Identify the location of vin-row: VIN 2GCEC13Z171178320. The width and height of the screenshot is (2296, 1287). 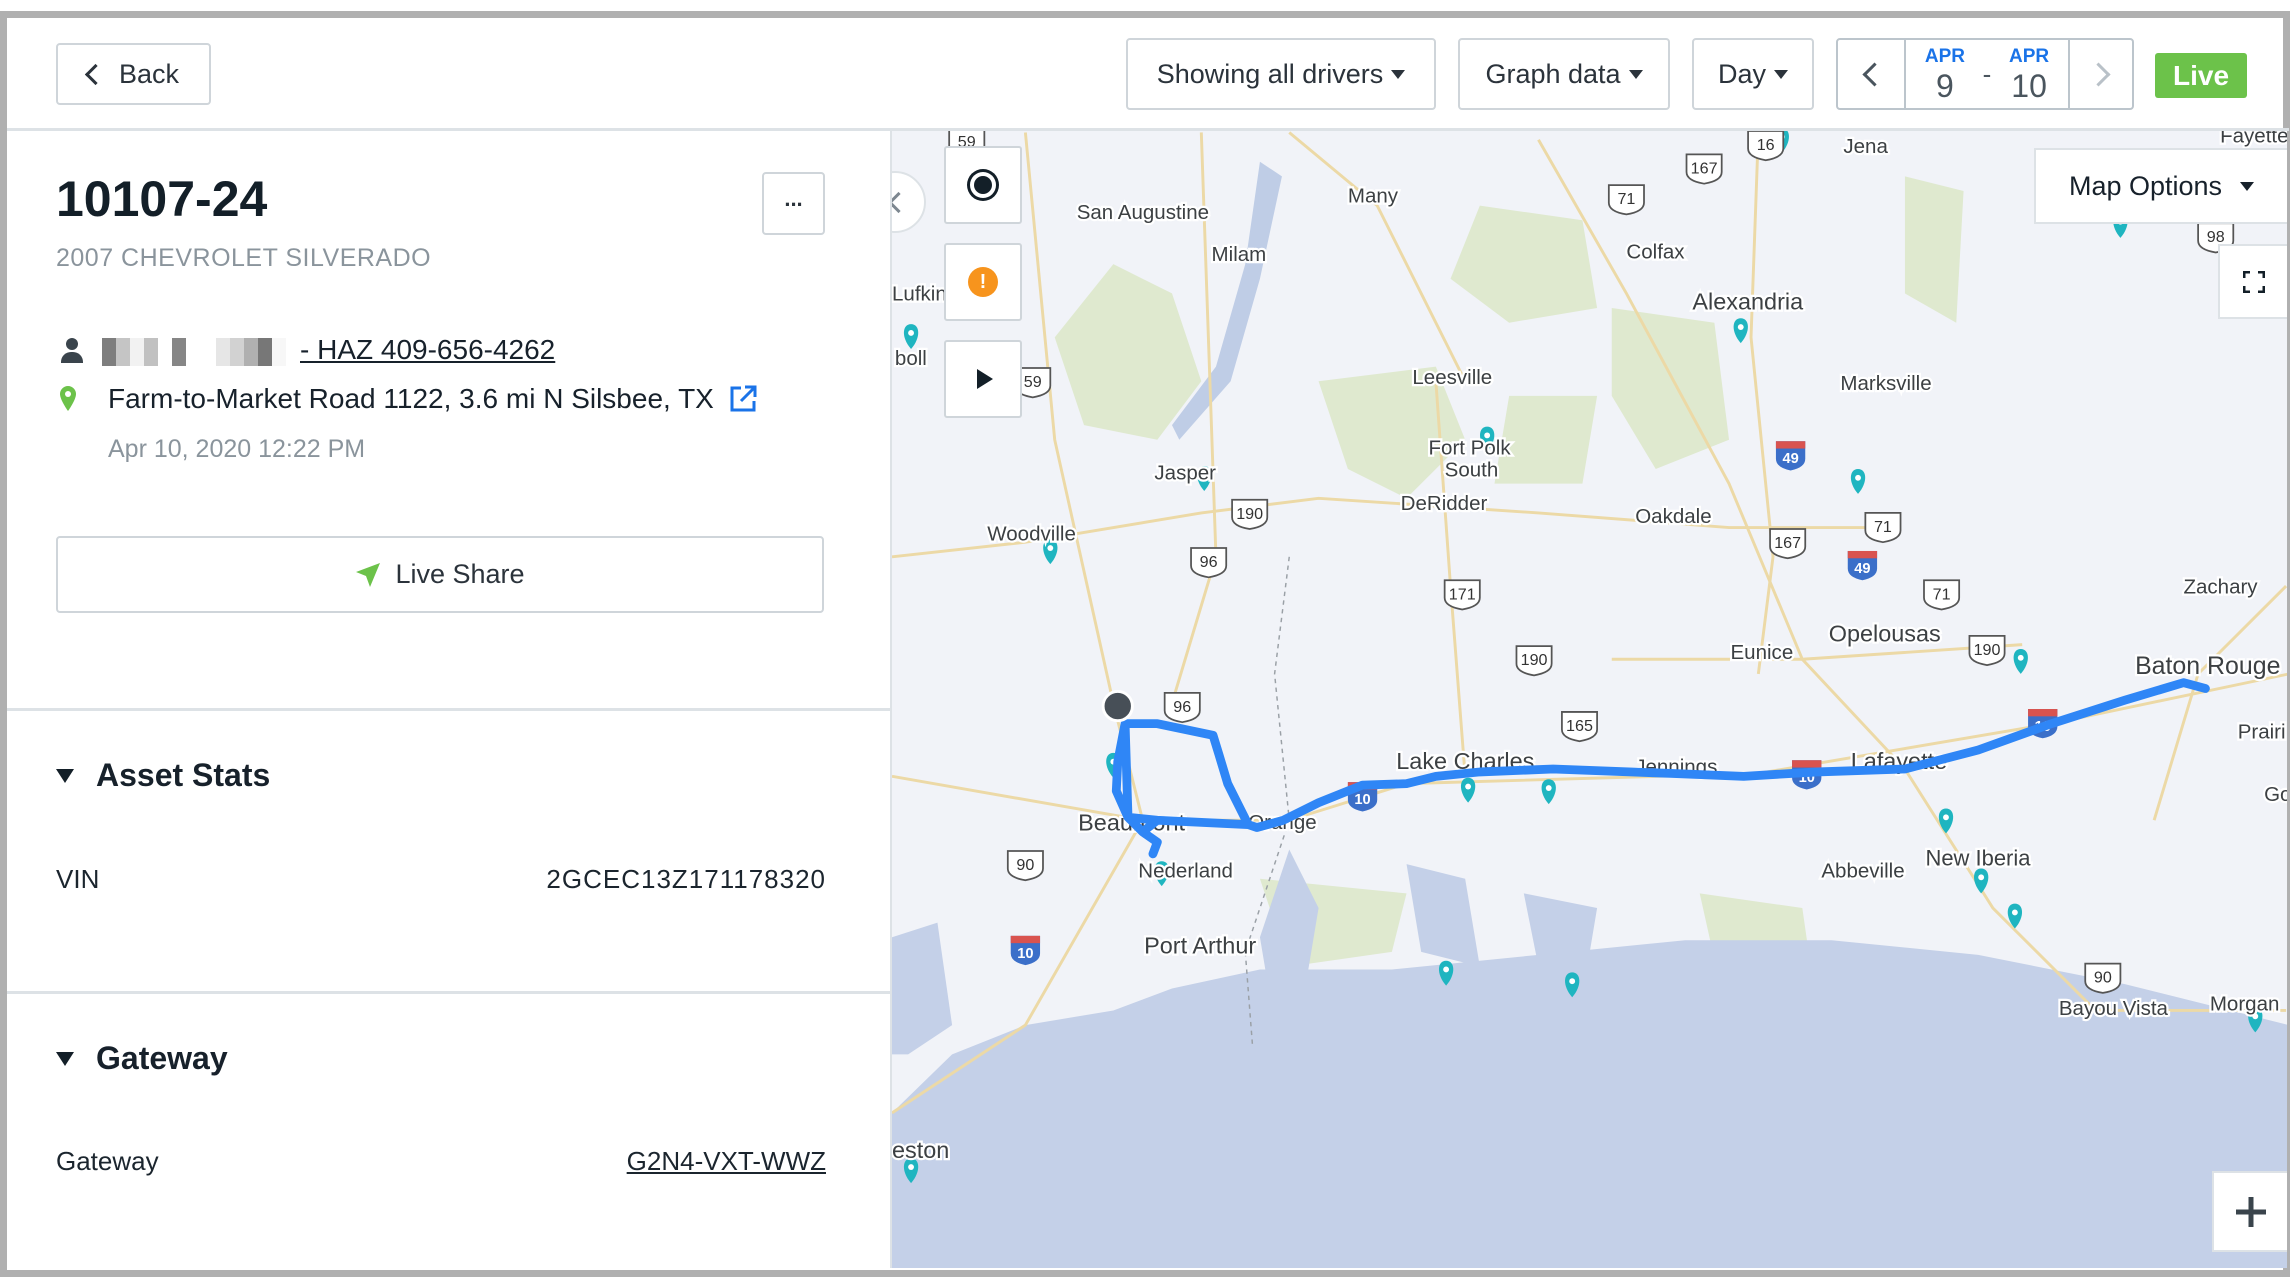
(441, 879).